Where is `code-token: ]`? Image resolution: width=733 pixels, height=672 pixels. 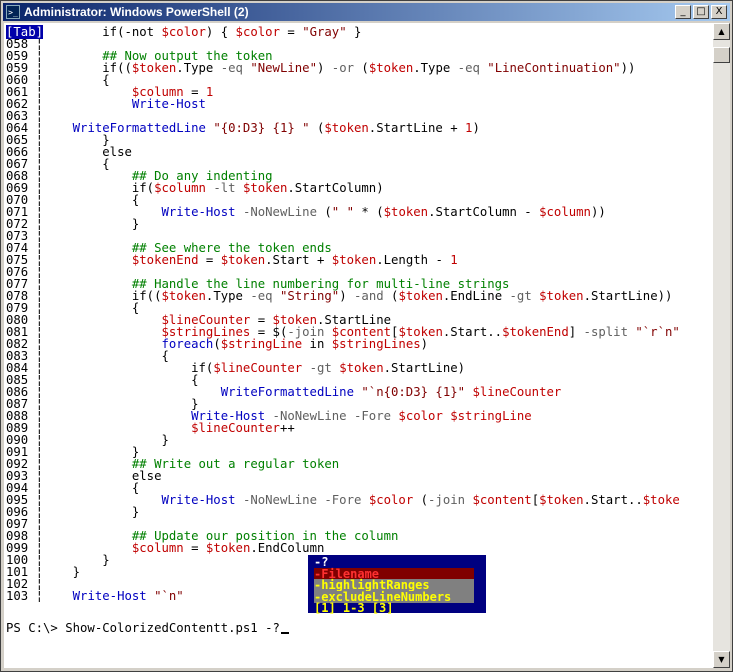 code-token: ] is located at coordinates (576, 332).